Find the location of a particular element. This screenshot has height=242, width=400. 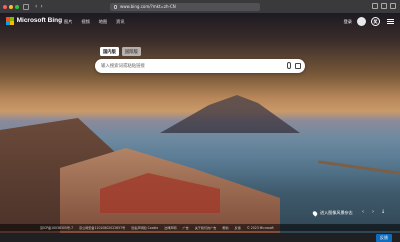

footer-link: 反馈 is located at coordinates (238, 227).